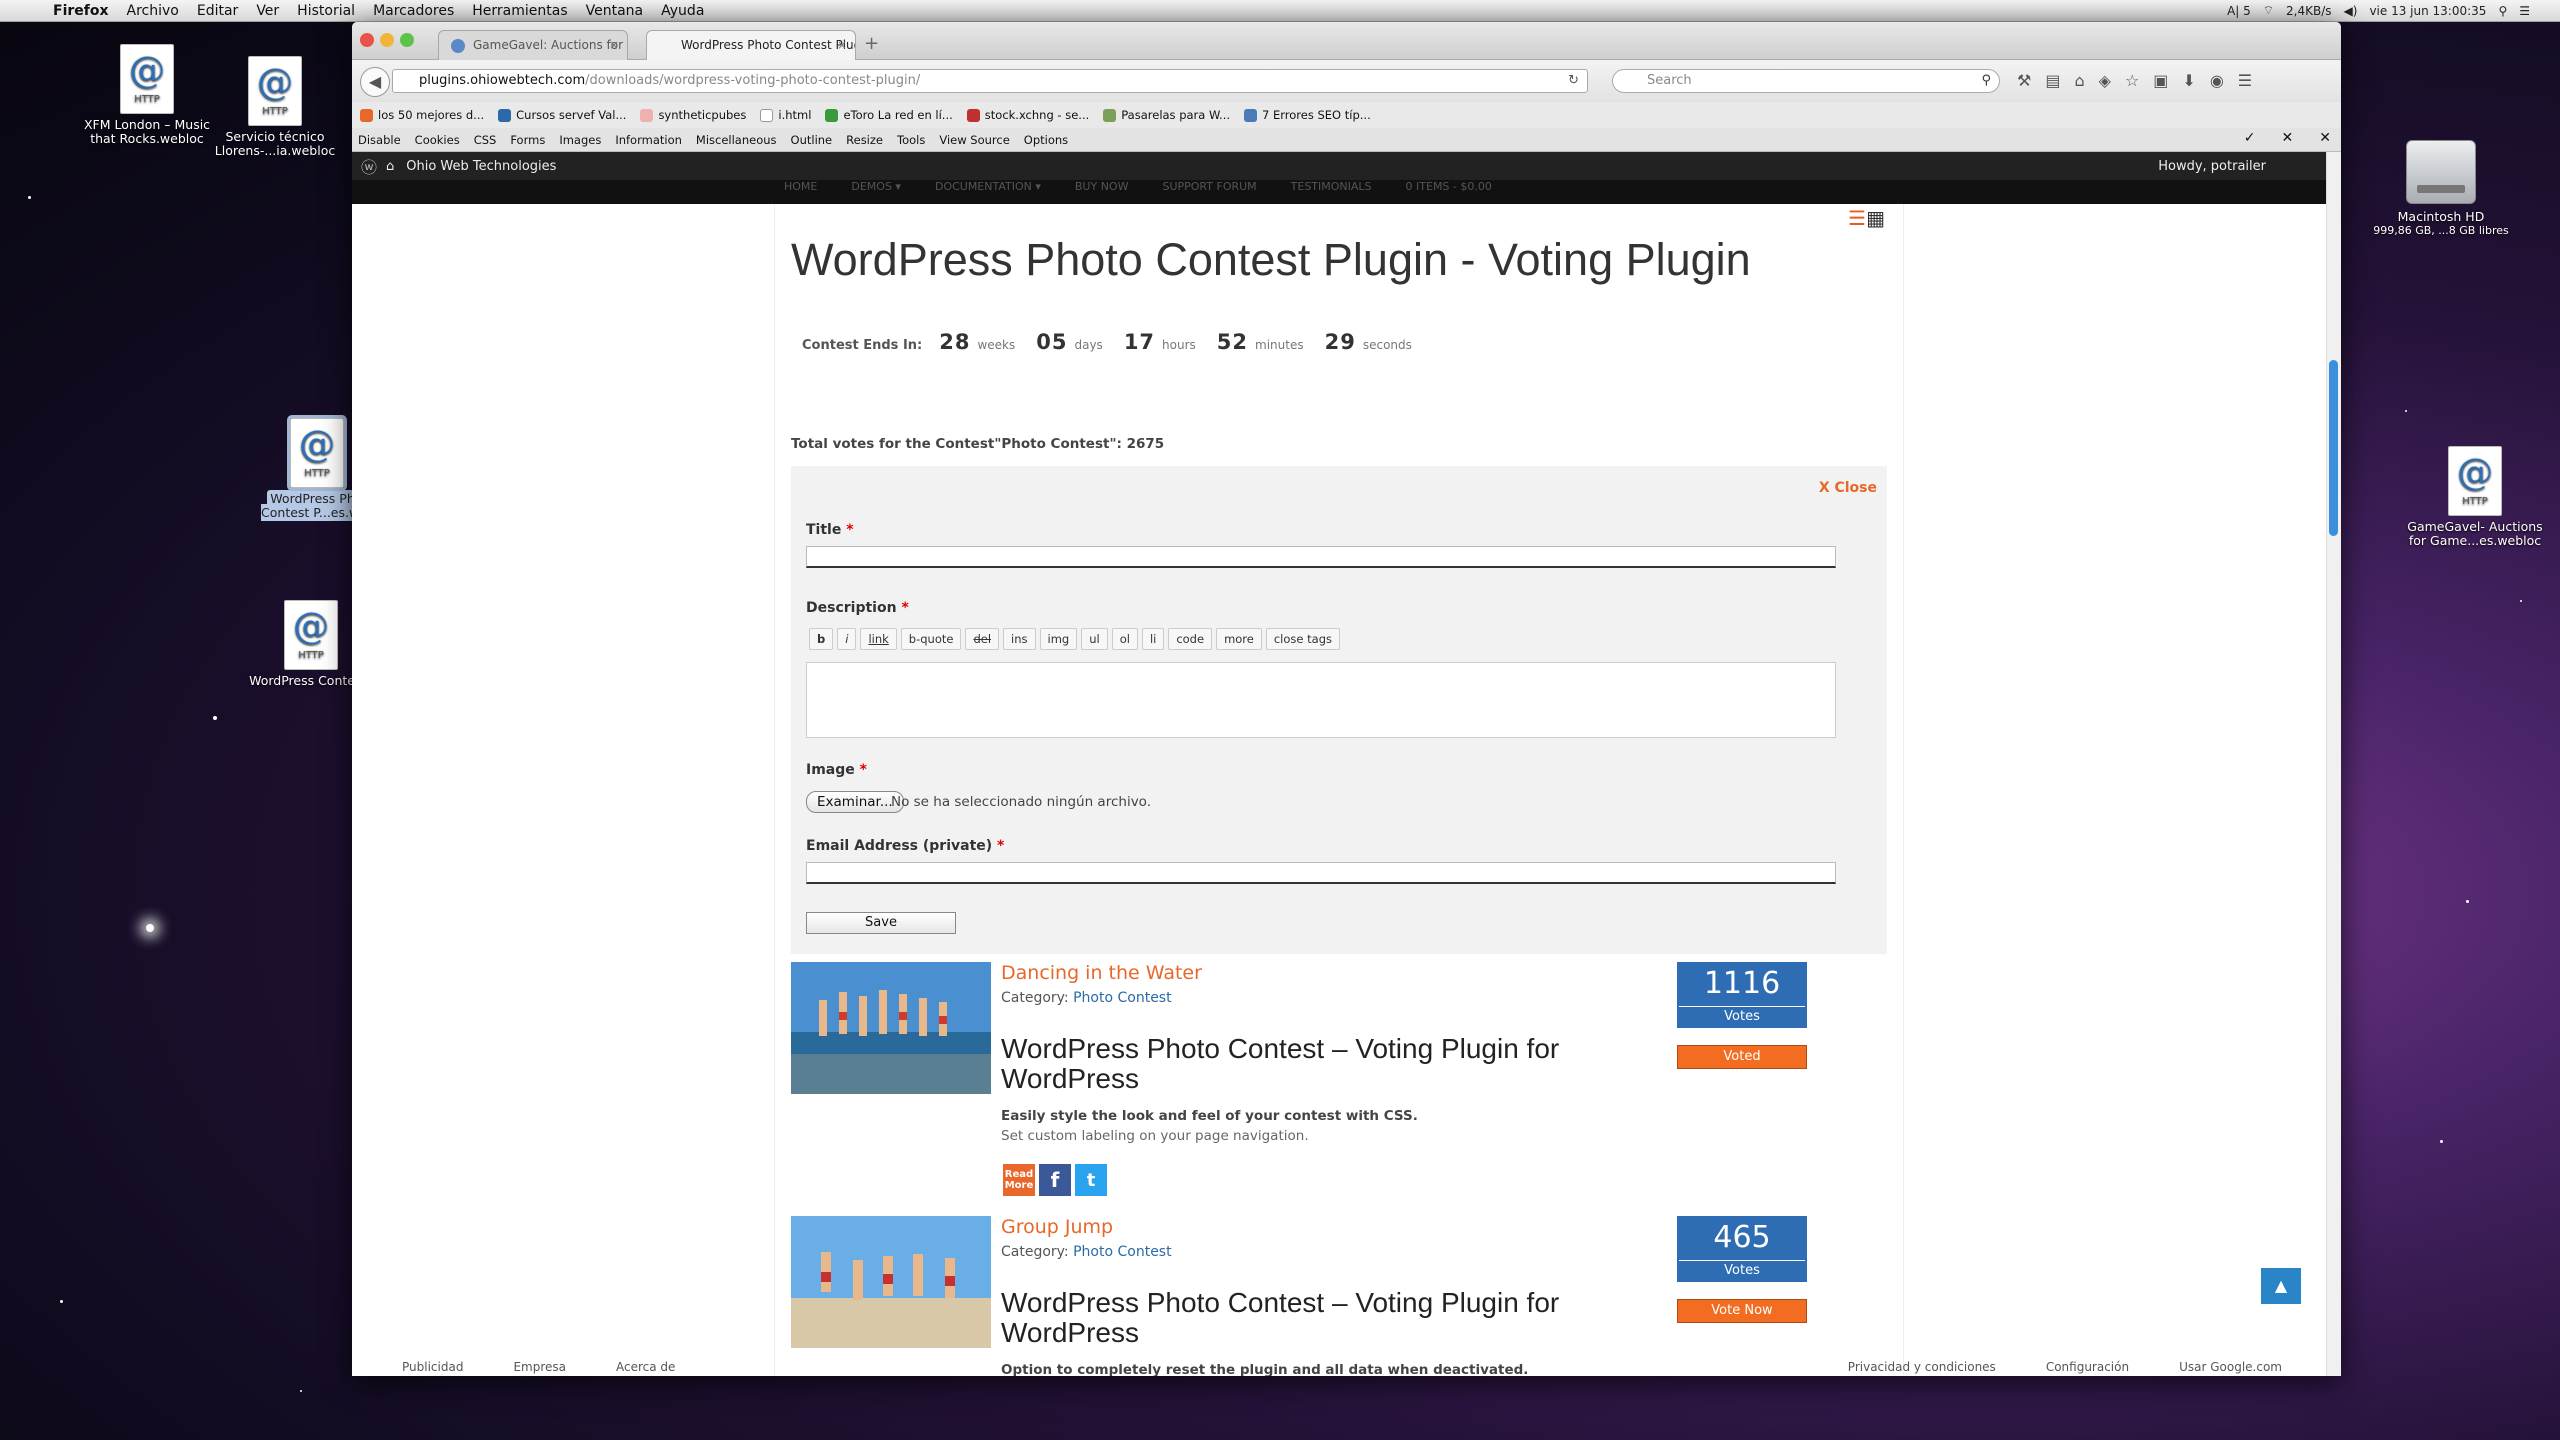 The image size is (2560, 1440). I want to click on menu-ver: Ver, so click(267, 11).